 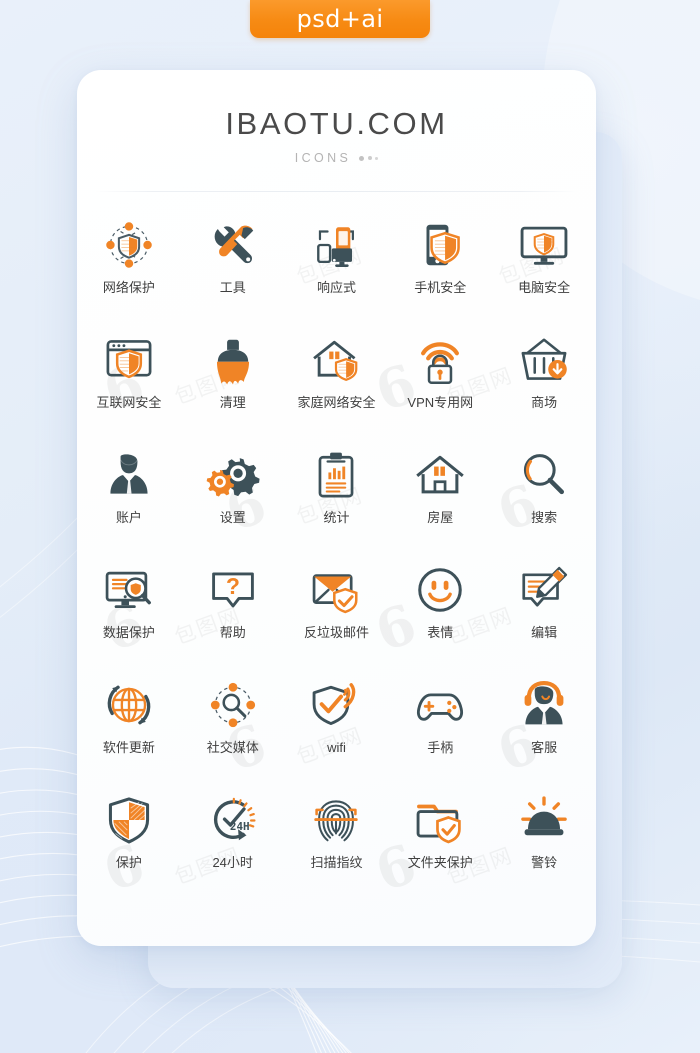 What do you see at coordinates (336, 705) in the screenshot?
I see `wifi-shield-icon` at bounding box center [336, 705].